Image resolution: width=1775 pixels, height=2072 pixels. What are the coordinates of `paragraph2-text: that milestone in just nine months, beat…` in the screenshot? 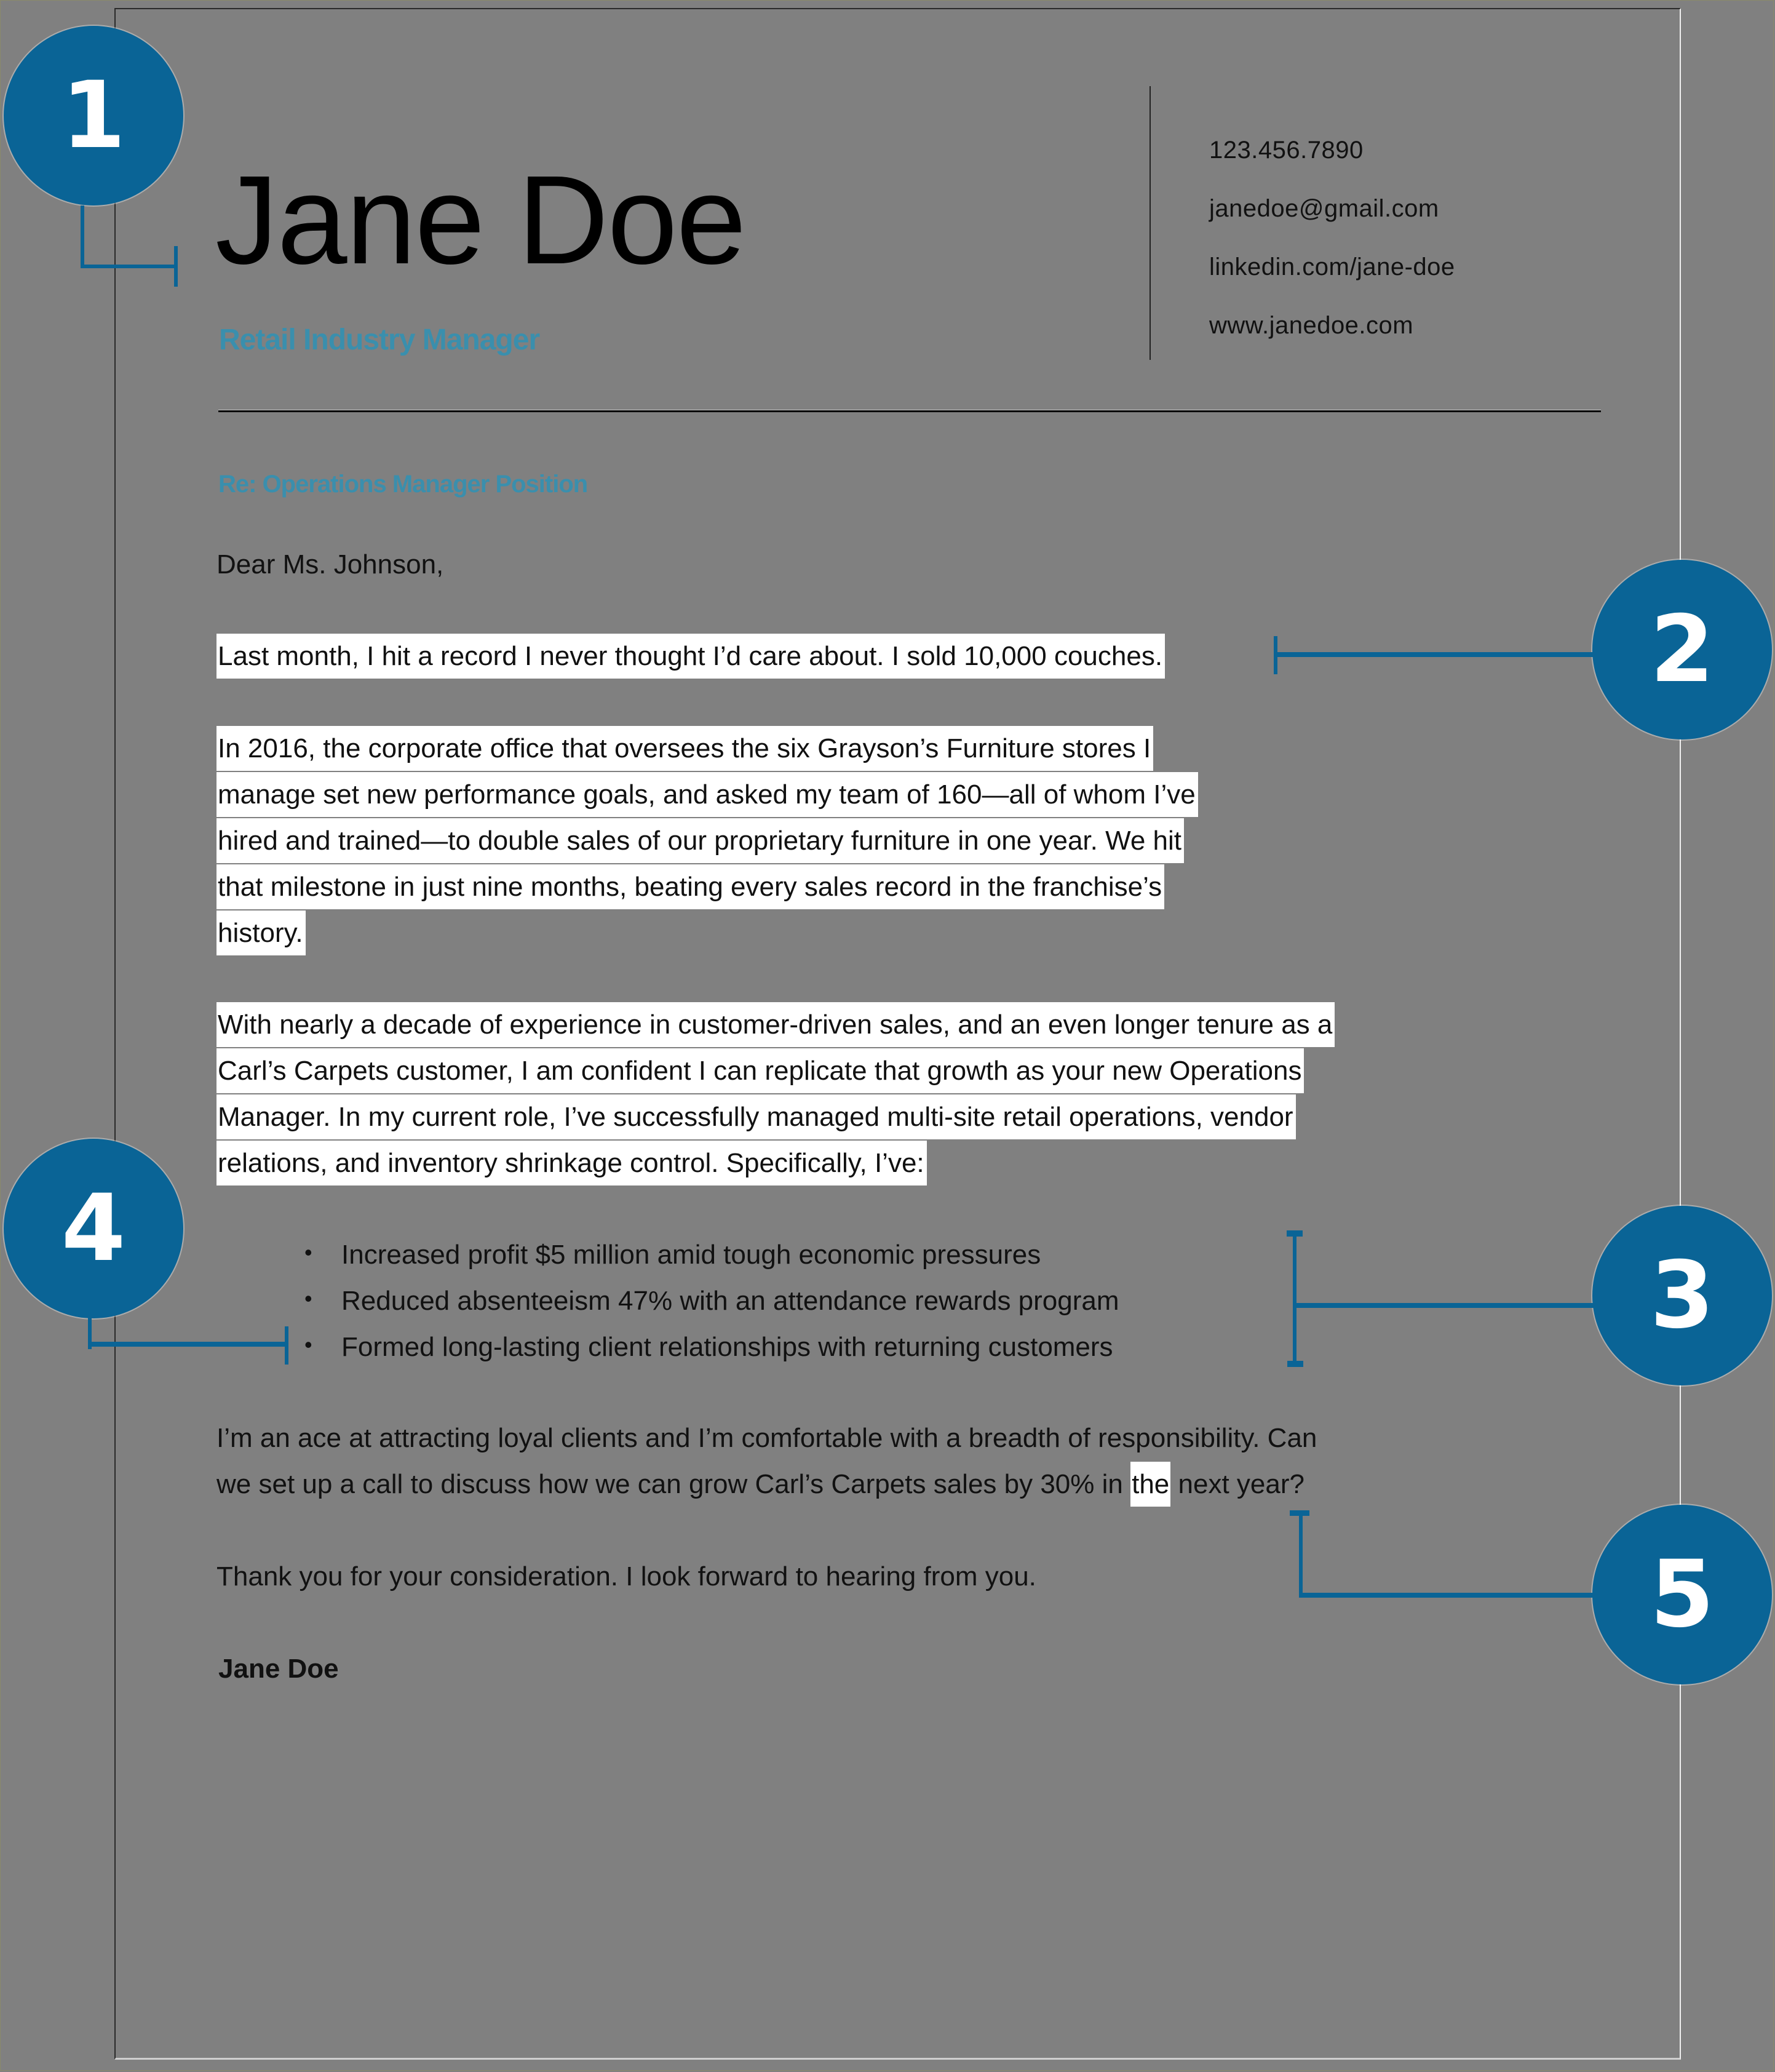 It's located at (690, 887).